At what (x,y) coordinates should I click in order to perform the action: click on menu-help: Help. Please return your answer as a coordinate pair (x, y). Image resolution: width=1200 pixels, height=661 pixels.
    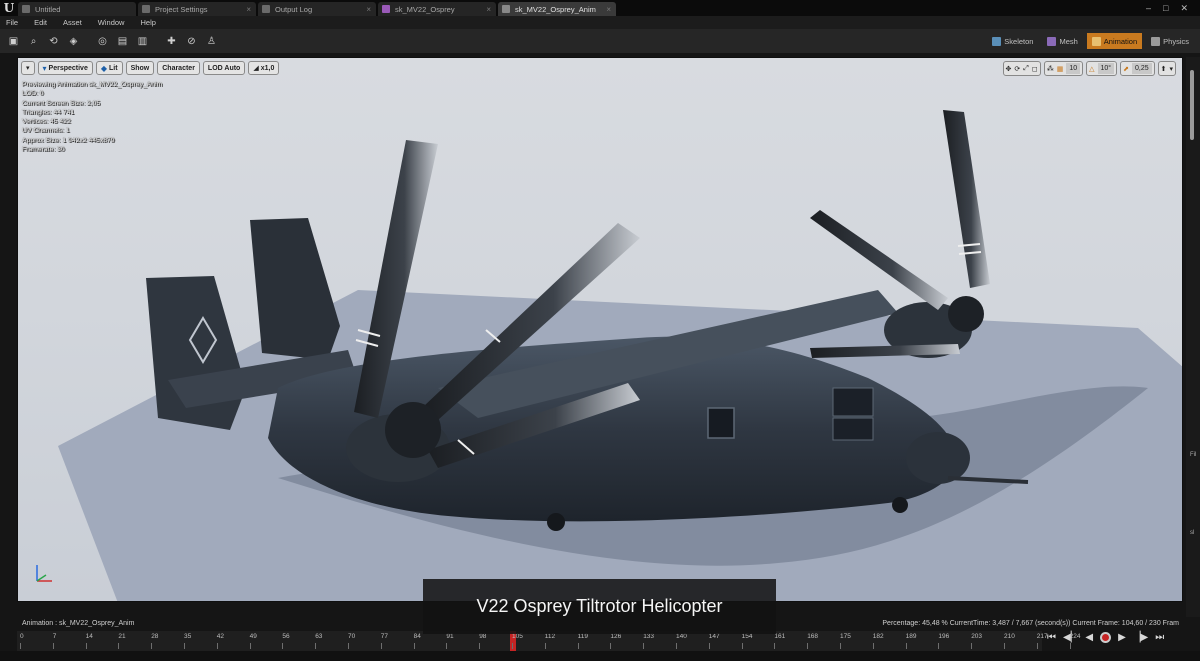
    Looking at the image, I should click on (147, 22).